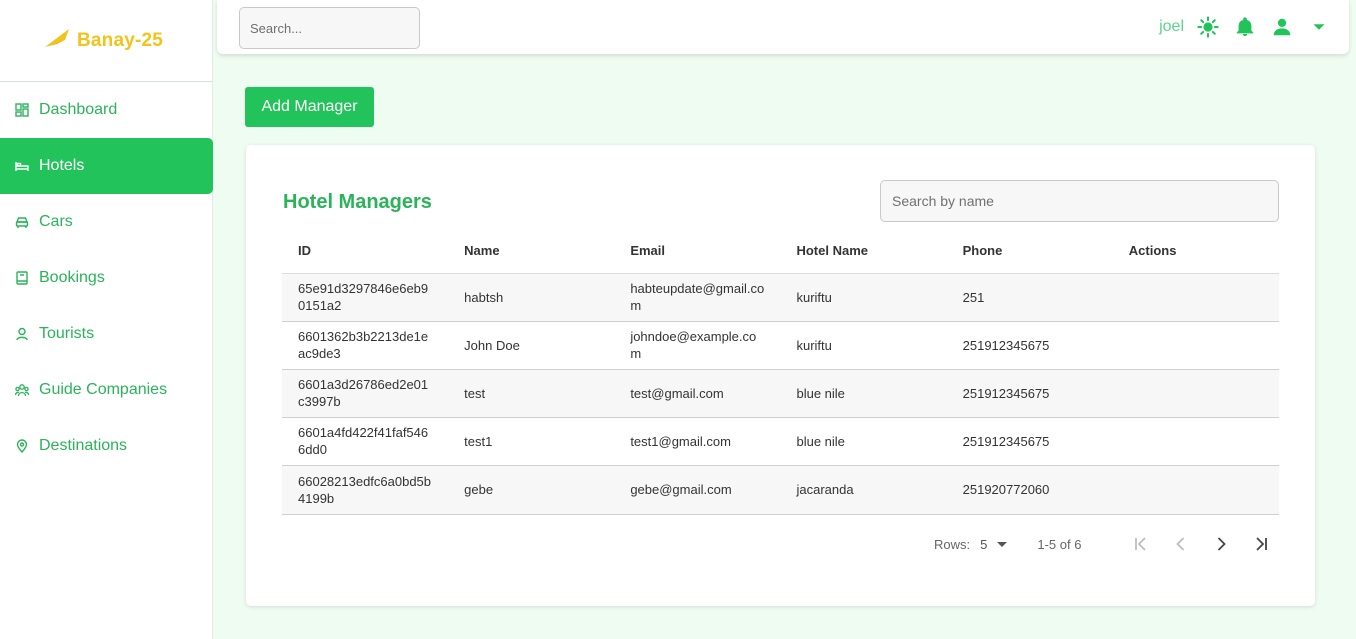 This screenshot has width=1356, height=639. I want to click on cell-email: test@gmail.com, so click(697, 393).